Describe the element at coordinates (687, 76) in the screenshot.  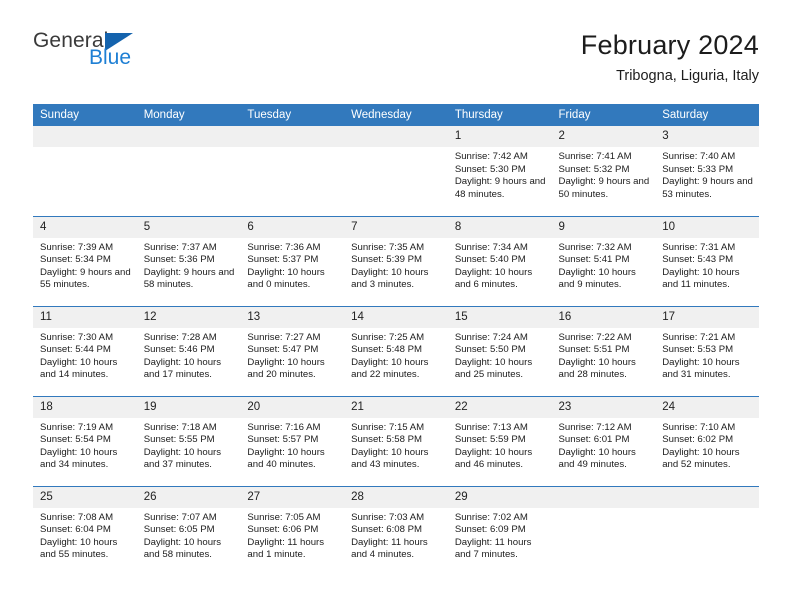
I see `page-subtitle: Tribogna, Liguria, Italy` at that location.